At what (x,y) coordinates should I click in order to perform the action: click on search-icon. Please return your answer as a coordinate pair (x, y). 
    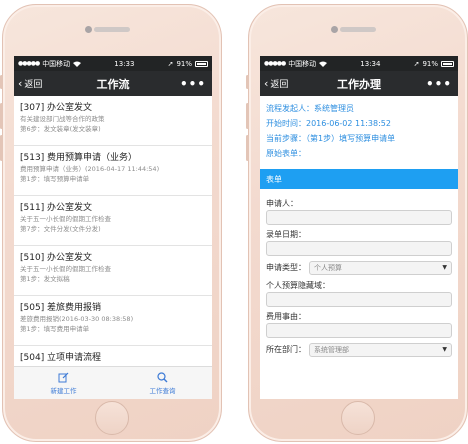
    Looking at the image, I should click on (162, 376).